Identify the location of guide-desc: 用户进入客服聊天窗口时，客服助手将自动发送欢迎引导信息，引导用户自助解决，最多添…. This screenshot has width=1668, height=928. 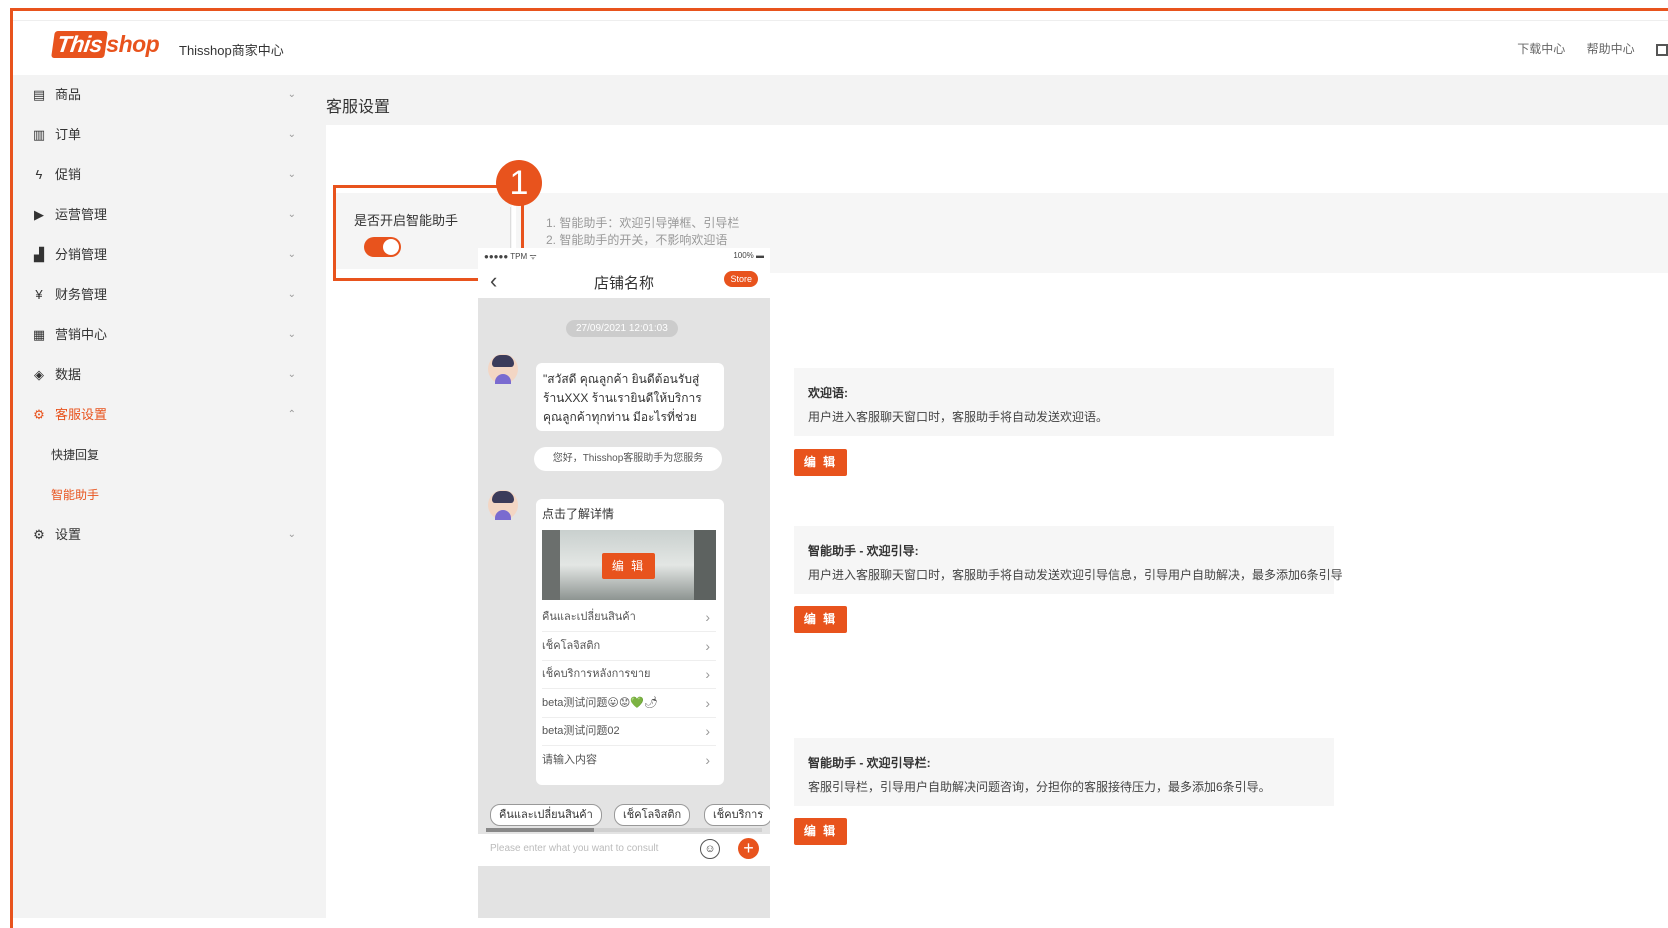
(1075, 575).